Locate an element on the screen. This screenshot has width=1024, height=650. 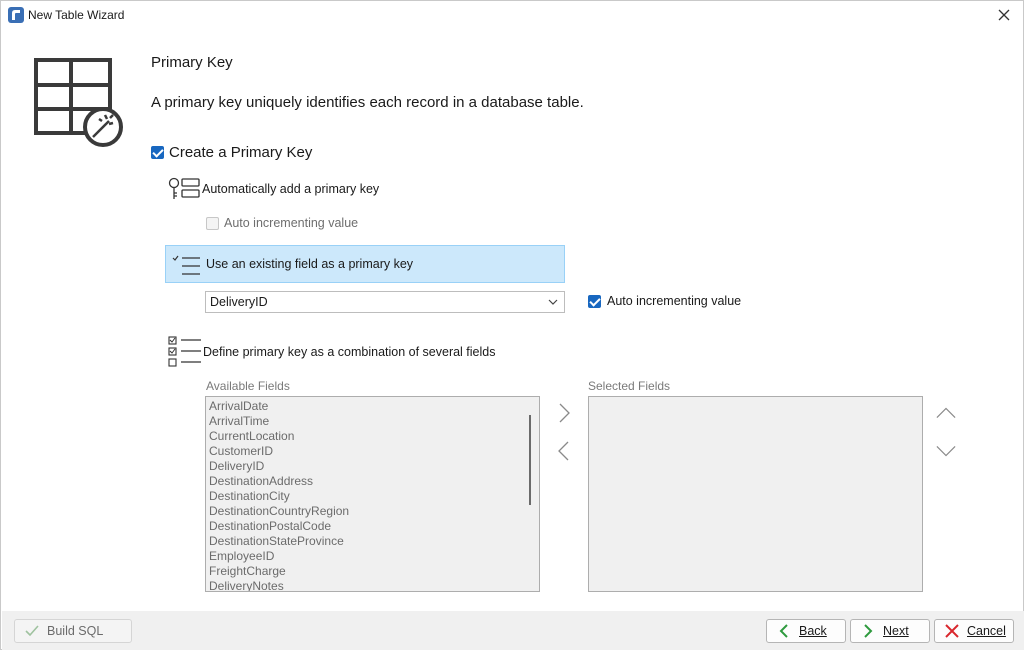
selected-fields-list is located at coordinates (755, 494).